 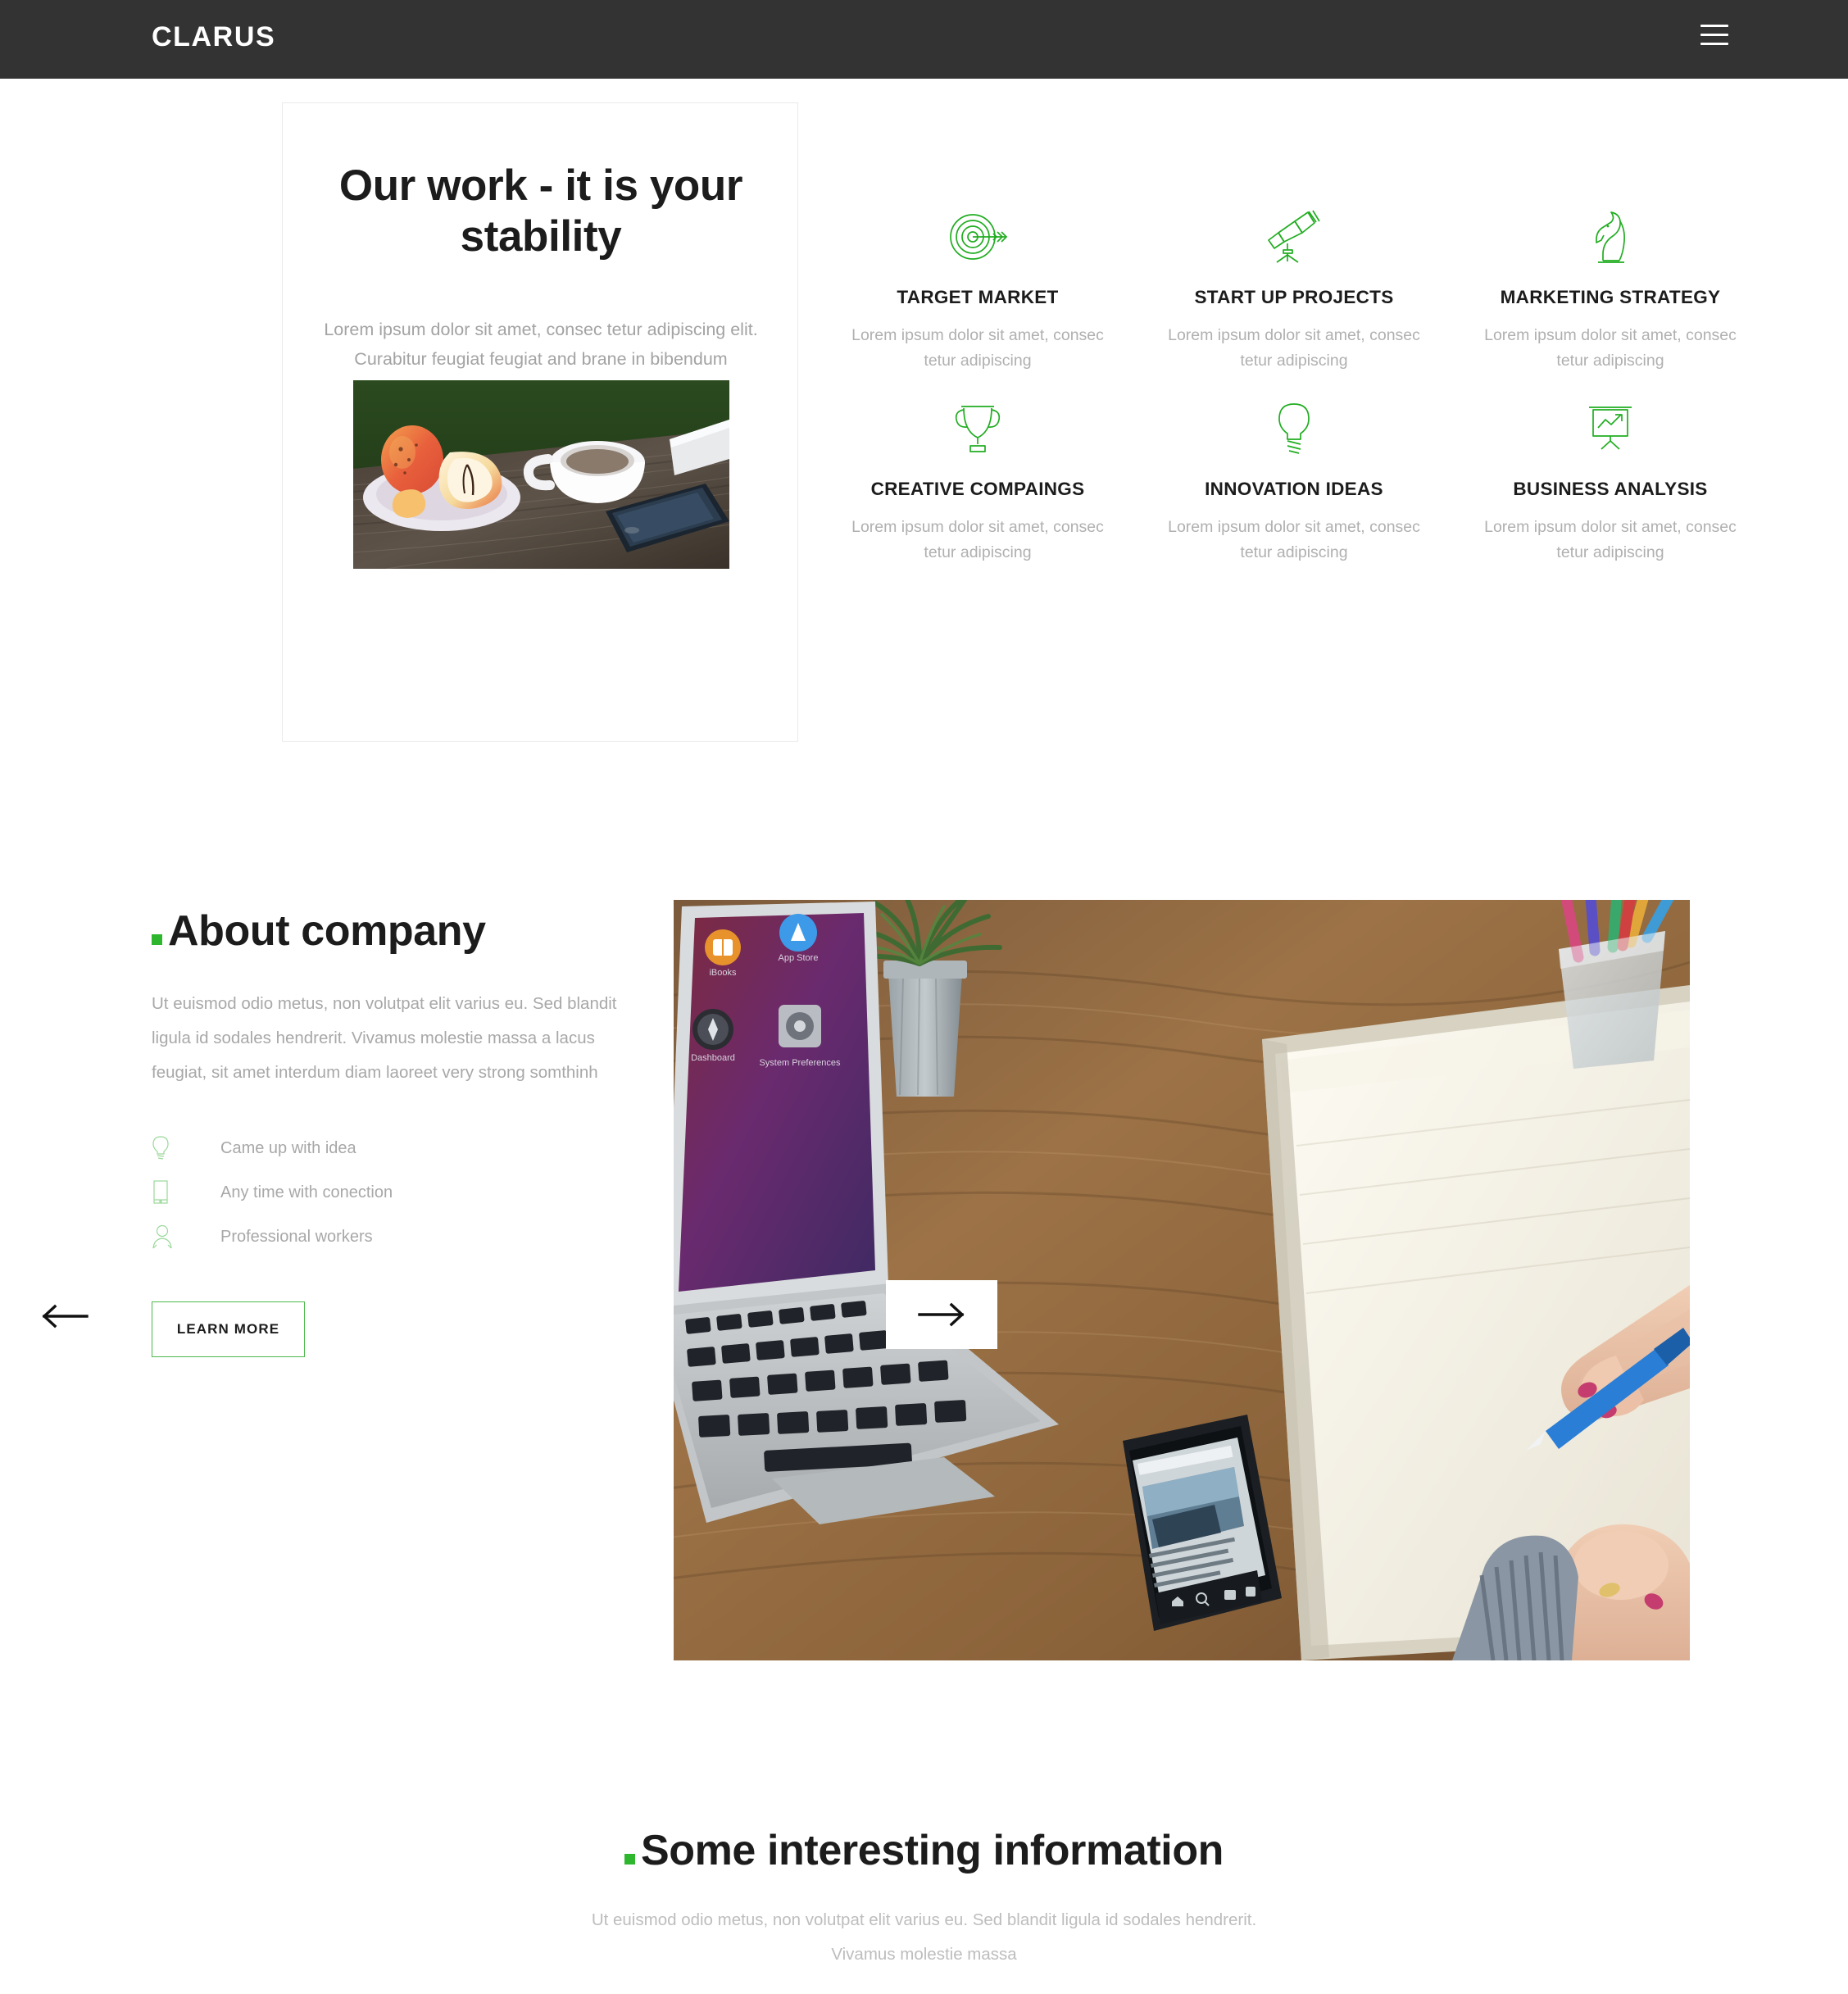 What do you see at coordinates (1294, 237) in the screenshot?
I see `telescope-icon` at bounding box center [1294, 237].